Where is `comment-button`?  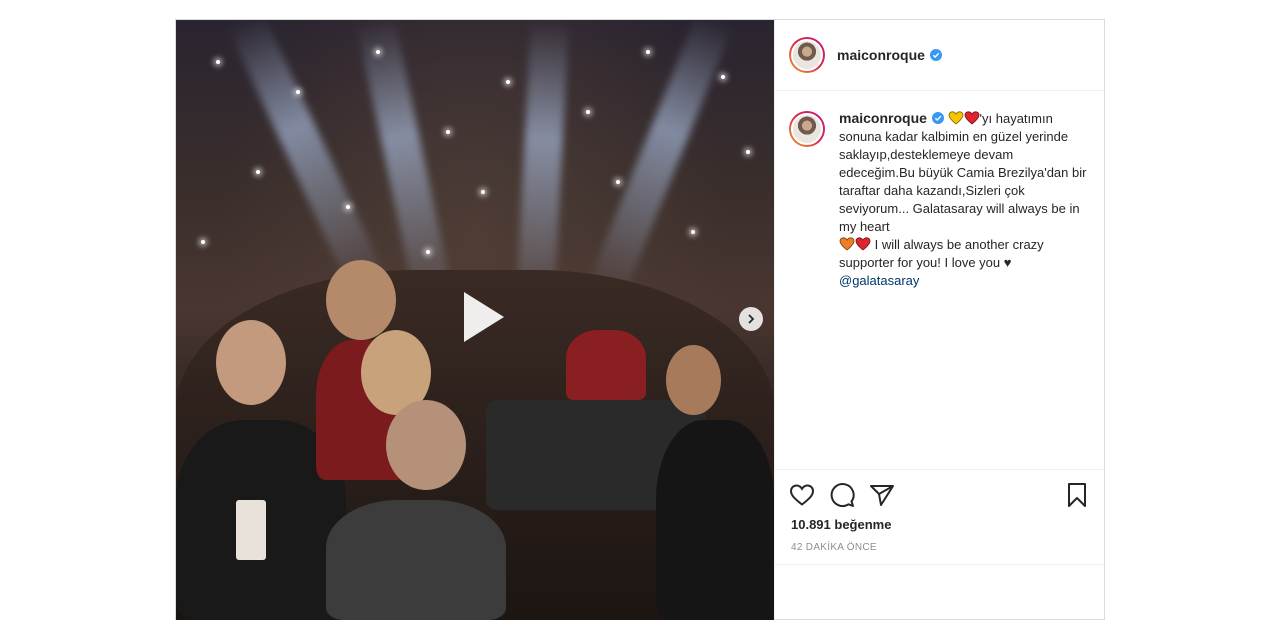
comment-button is located at coordinates (842, 495).